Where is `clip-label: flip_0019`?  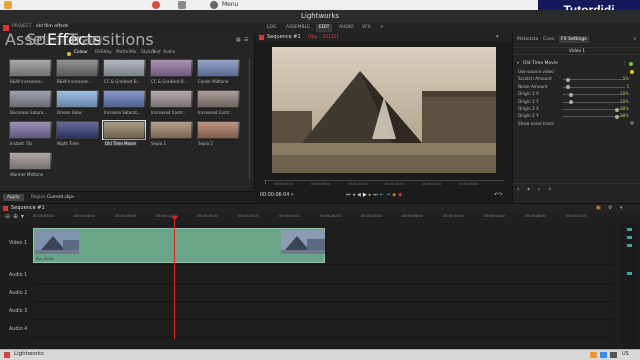
clip-label: flip_0019 is located at coordinates (45, 258).